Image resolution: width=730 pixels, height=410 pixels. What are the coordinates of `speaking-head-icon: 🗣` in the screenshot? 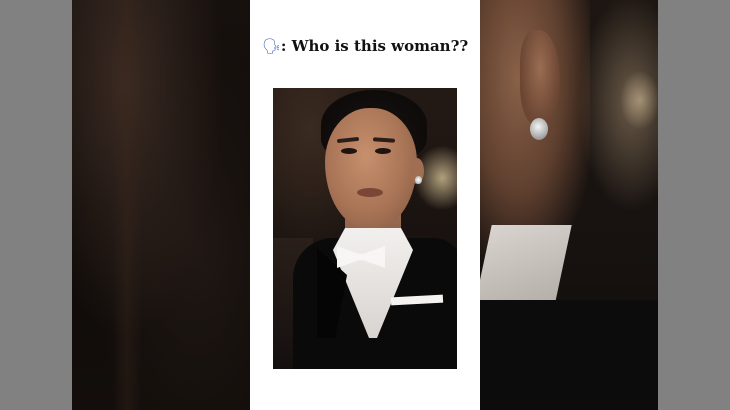 It's located at (271, 46).